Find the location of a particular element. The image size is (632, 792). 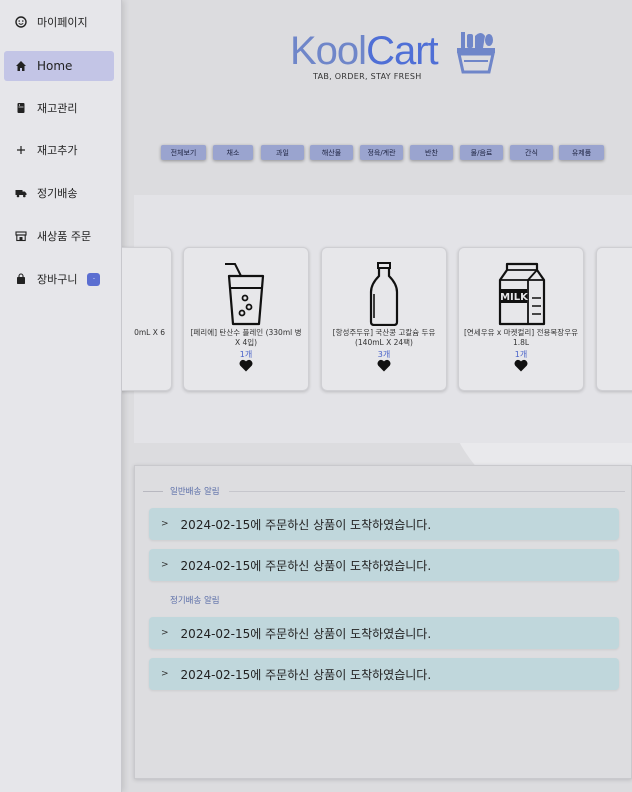

sidebar-item-label: 재고추가 is located at coordinates (57, 150).